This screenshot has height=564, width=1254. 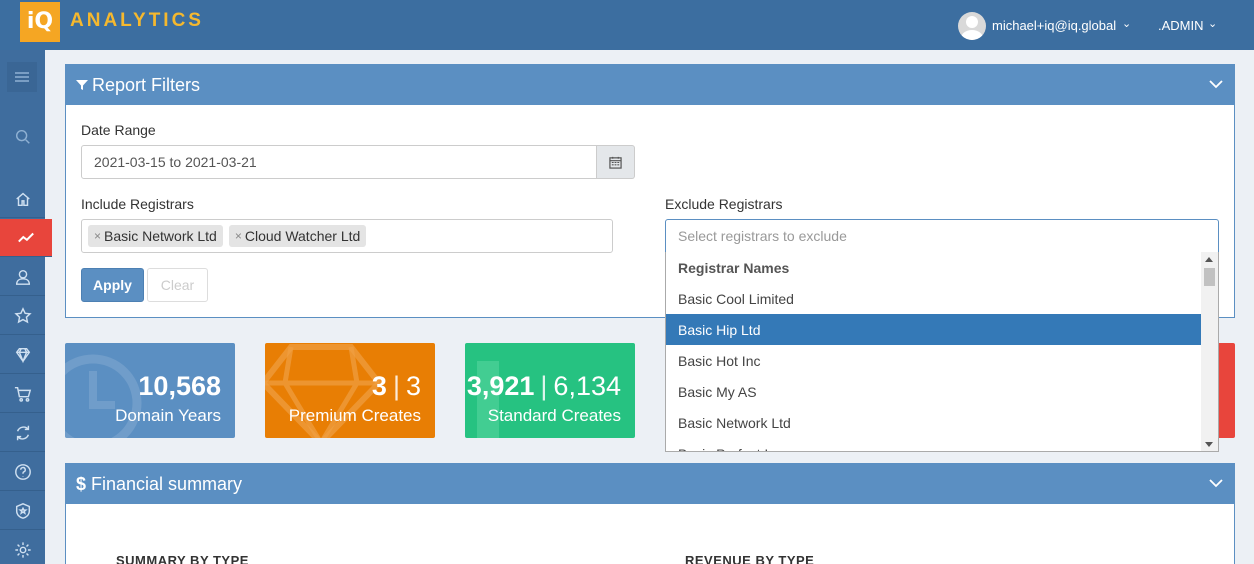 I want to click on include-registrars-label: Include Registrars, so click(x=137, y=204).